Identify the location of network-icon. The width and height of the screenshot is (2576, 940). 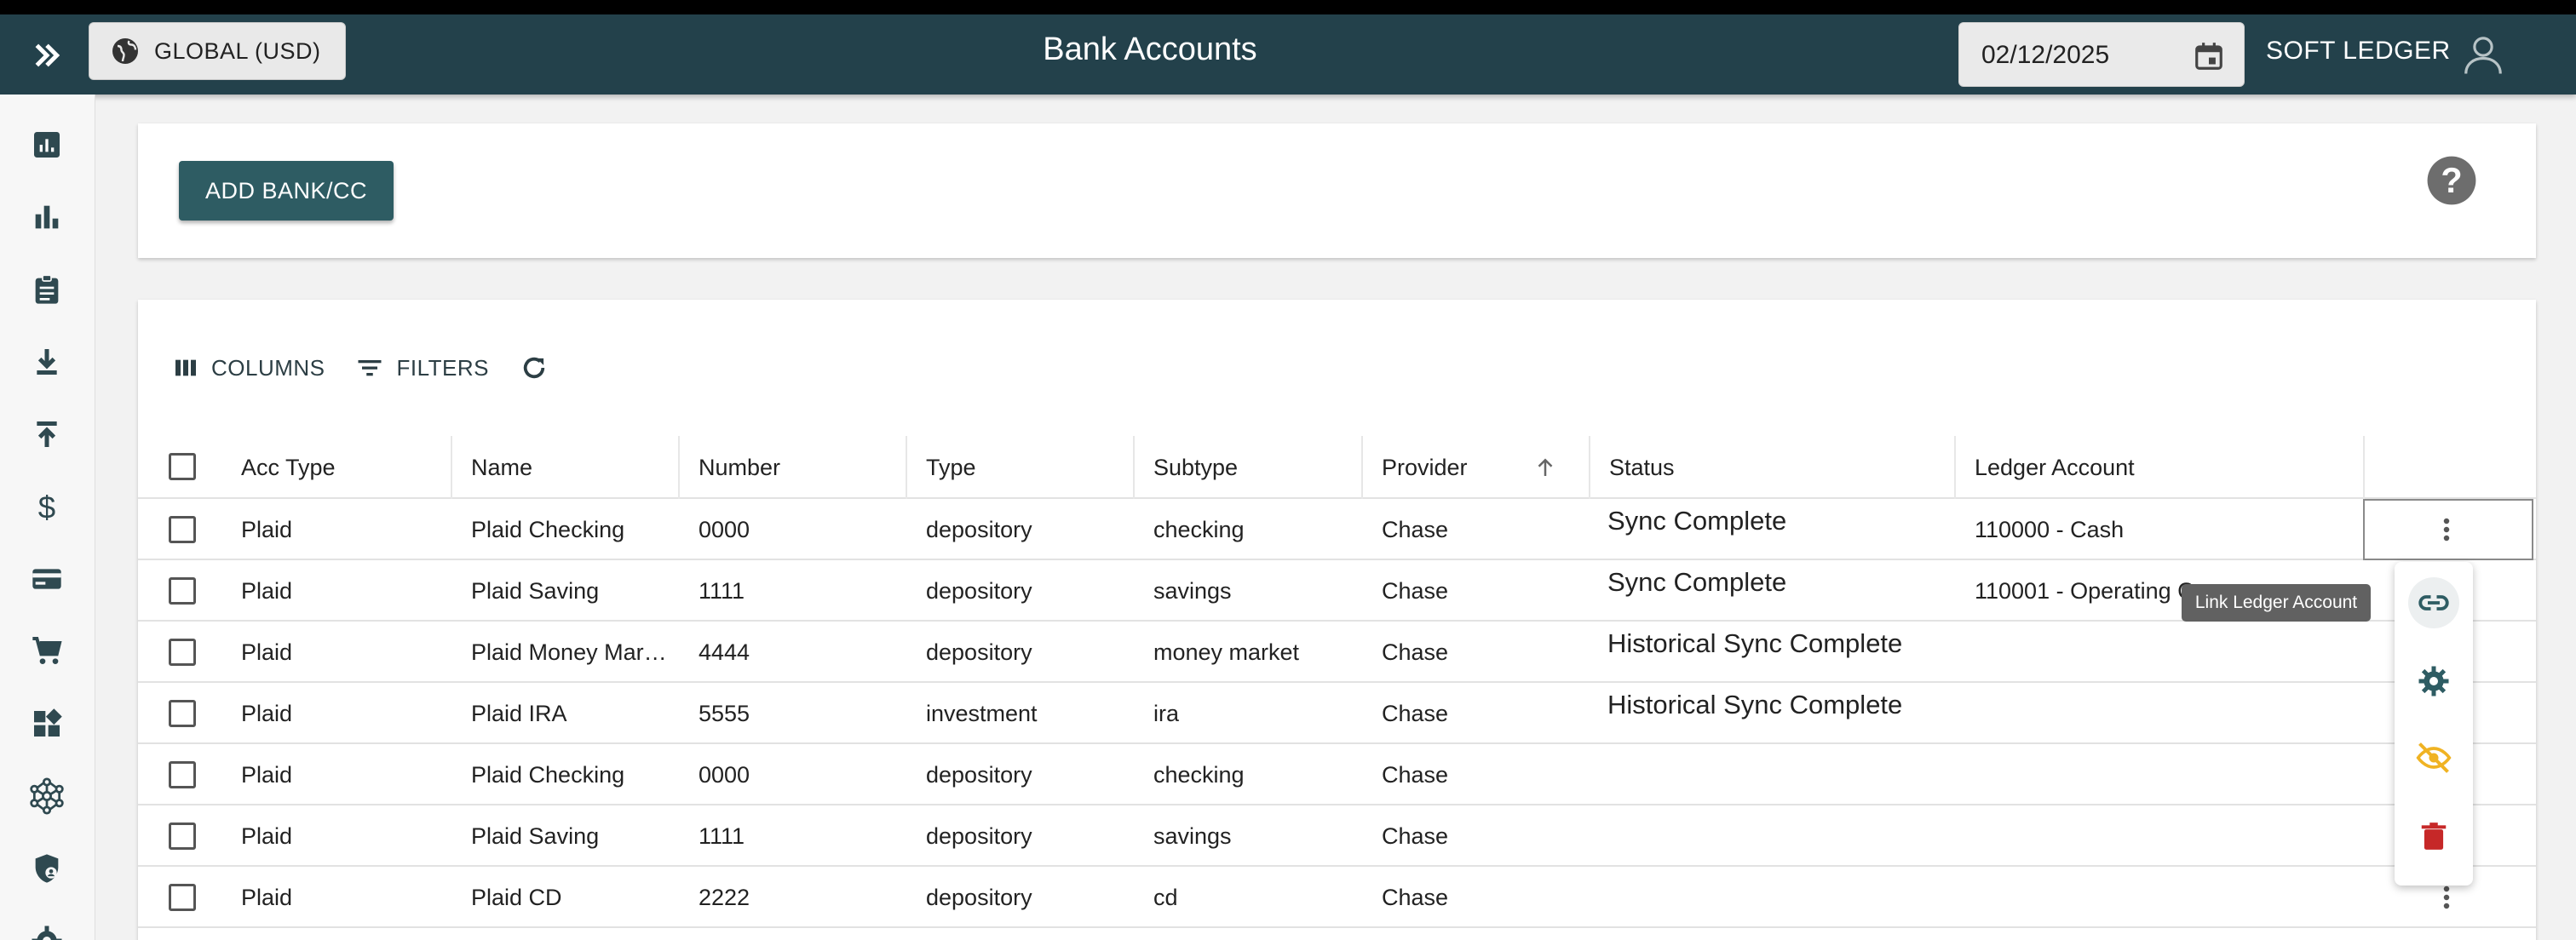
(47, 796).